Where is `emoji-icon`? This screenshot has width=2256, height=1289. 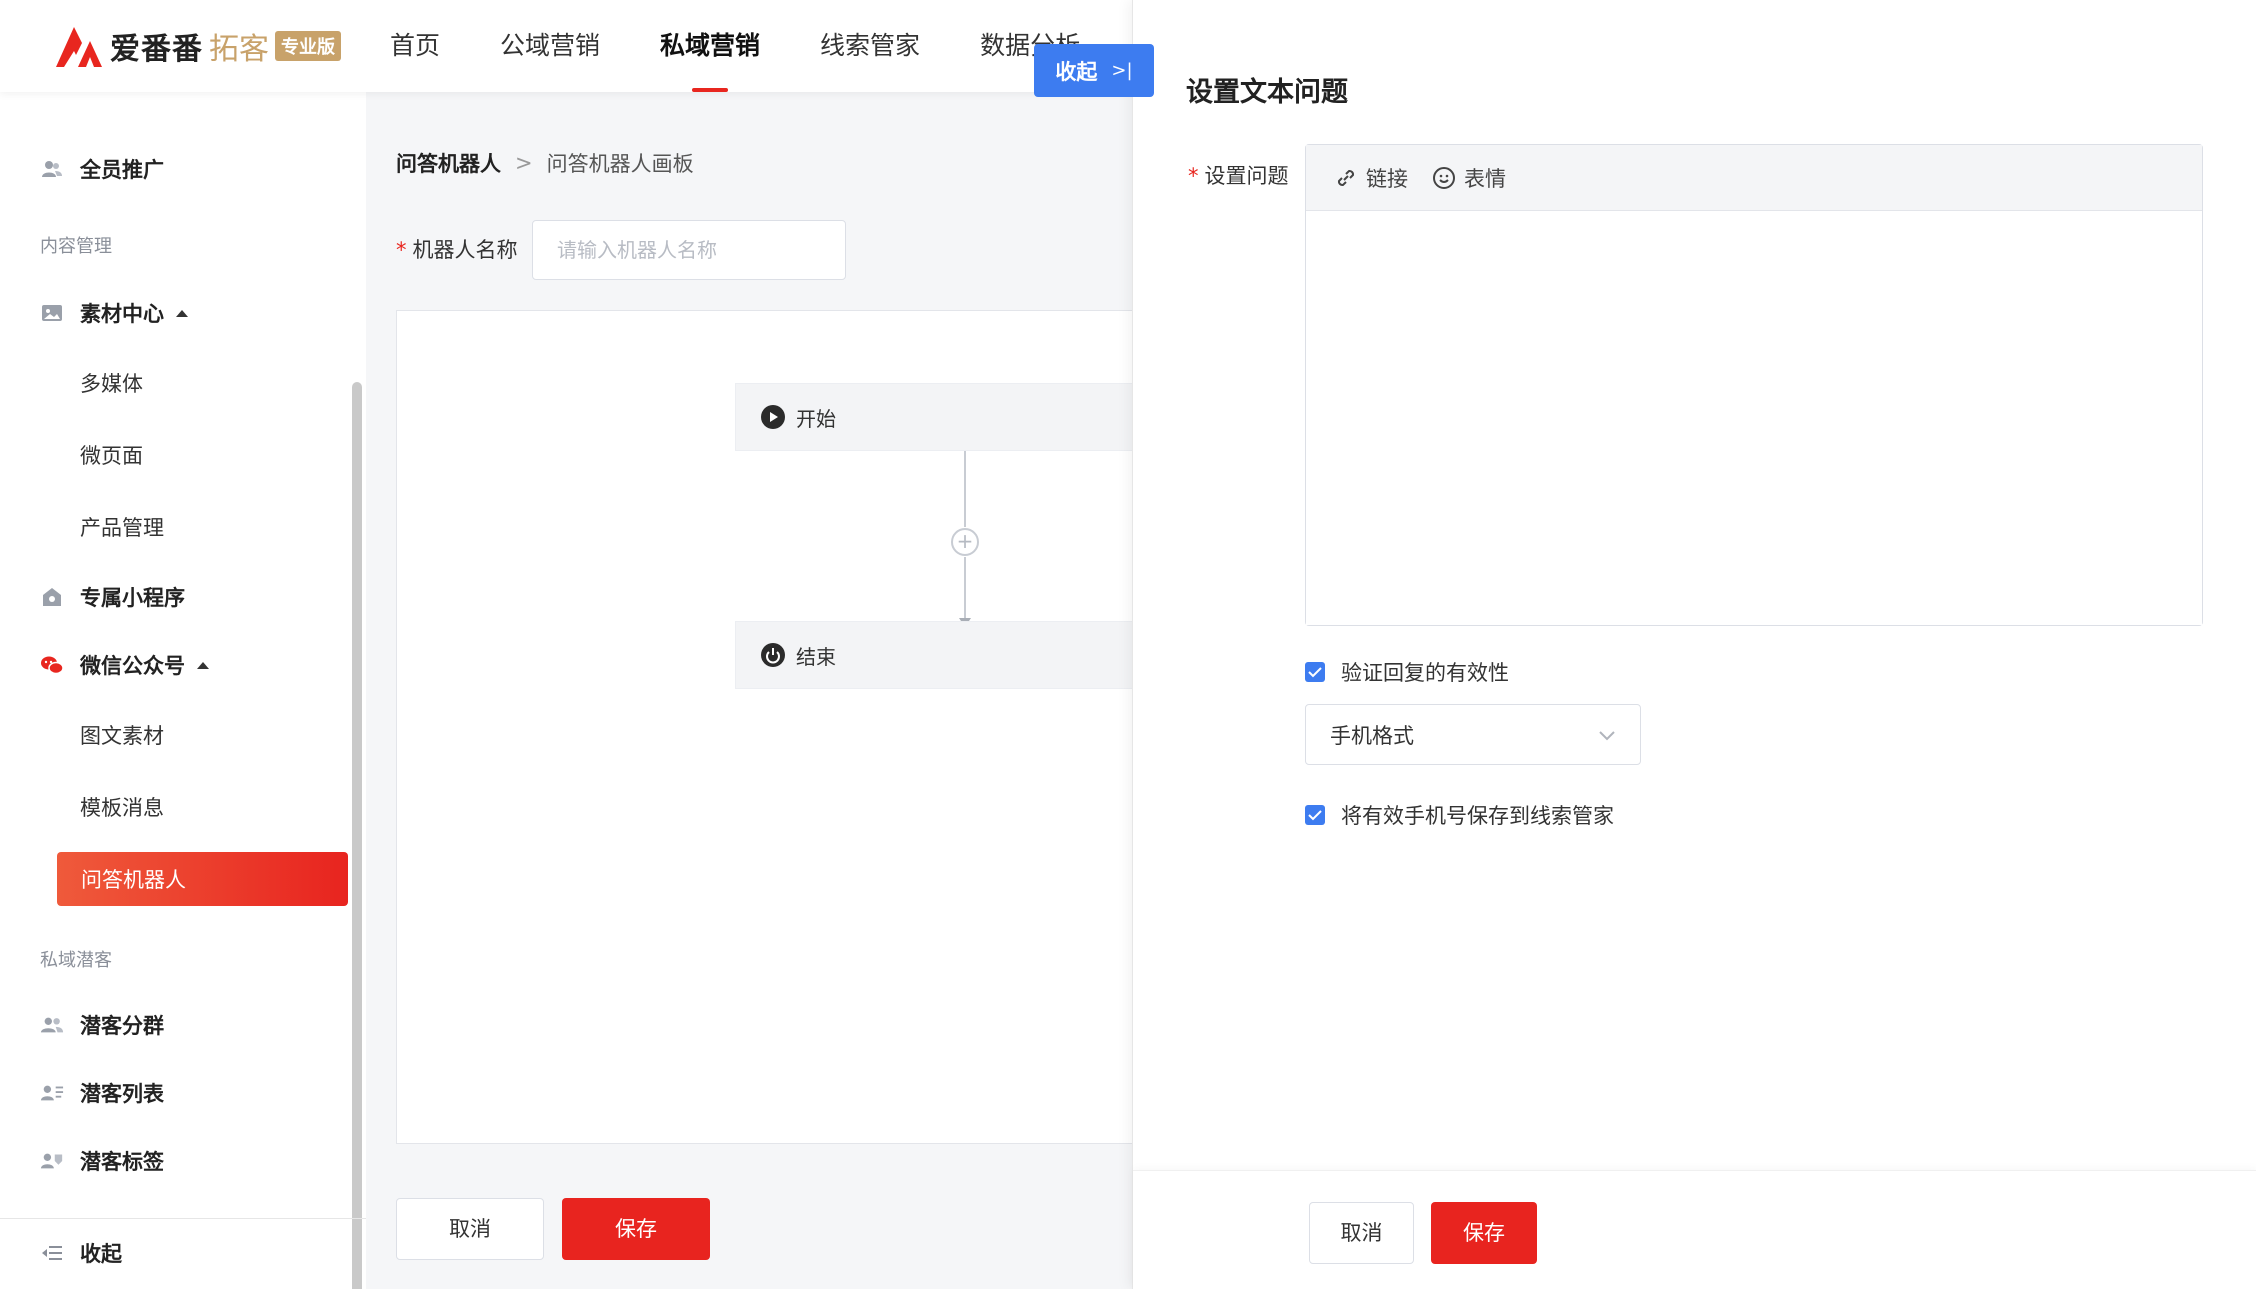 emoji-icon is located at coordinates (1444, 177).